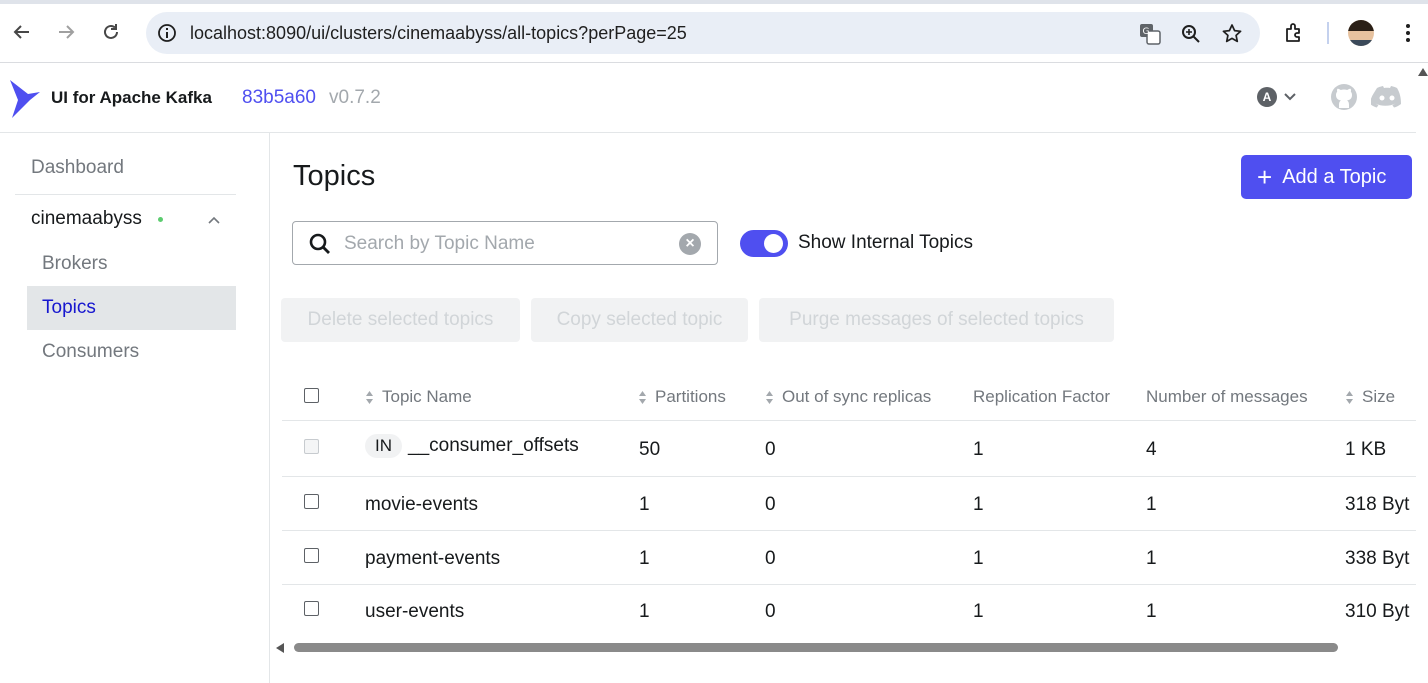 This screenshot has width=1428, height=683. What do you see at coordinates (1151, 449) in the screenshot?
I see `messages-cell: 4` at bounding box center [1151, 449].